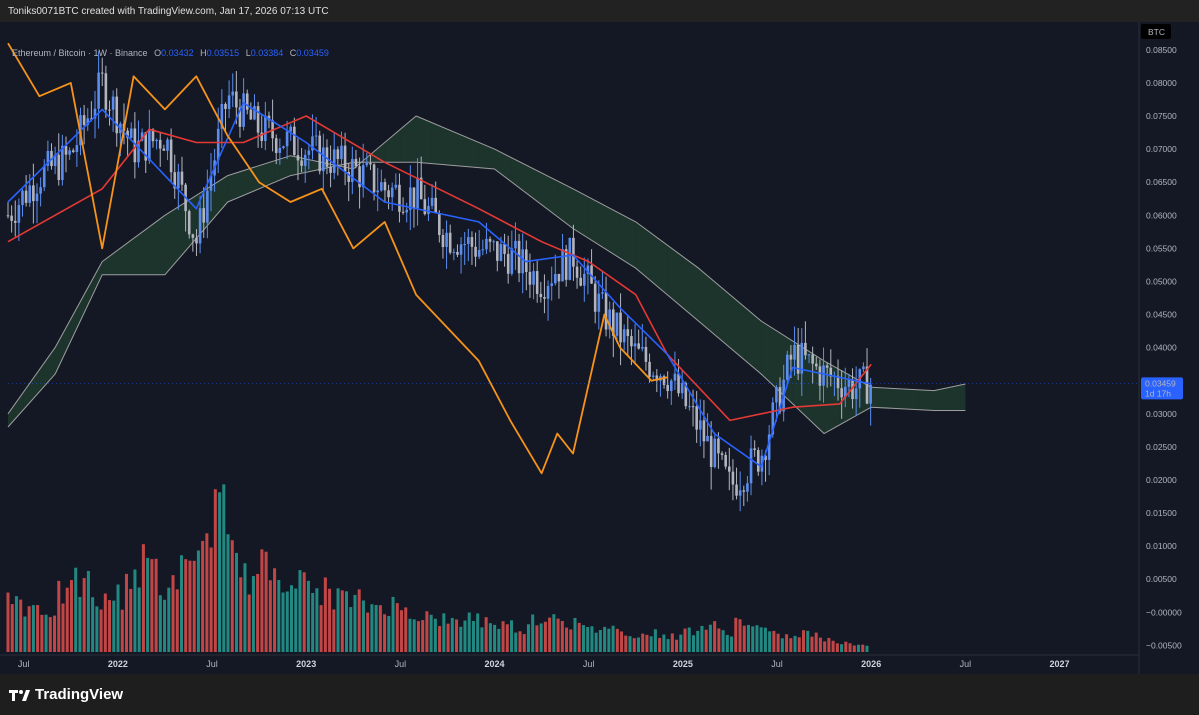  Describe the element at coordinates (599, 694) in the screenshot. I see `footer-bar: TradingView` at that location.